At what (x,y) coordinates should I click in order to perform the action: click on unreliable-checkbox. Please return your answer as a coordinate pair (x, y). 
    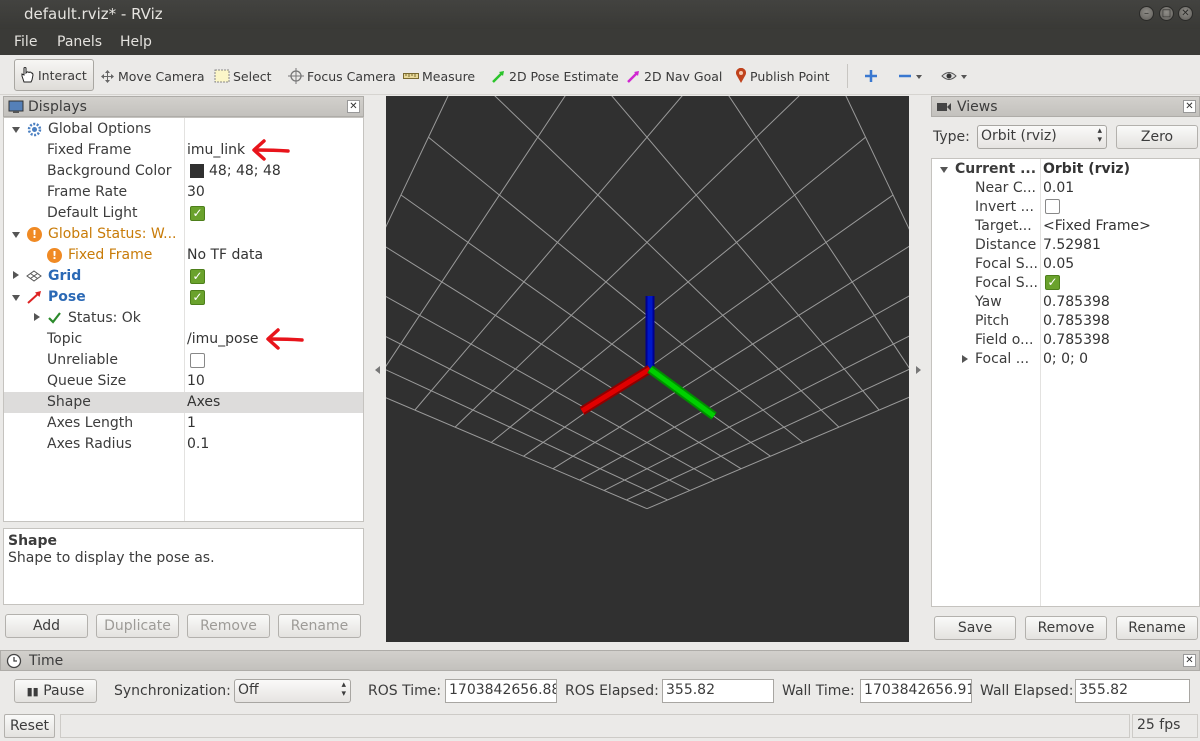
    Looking at the image, I should click on (197, 360).